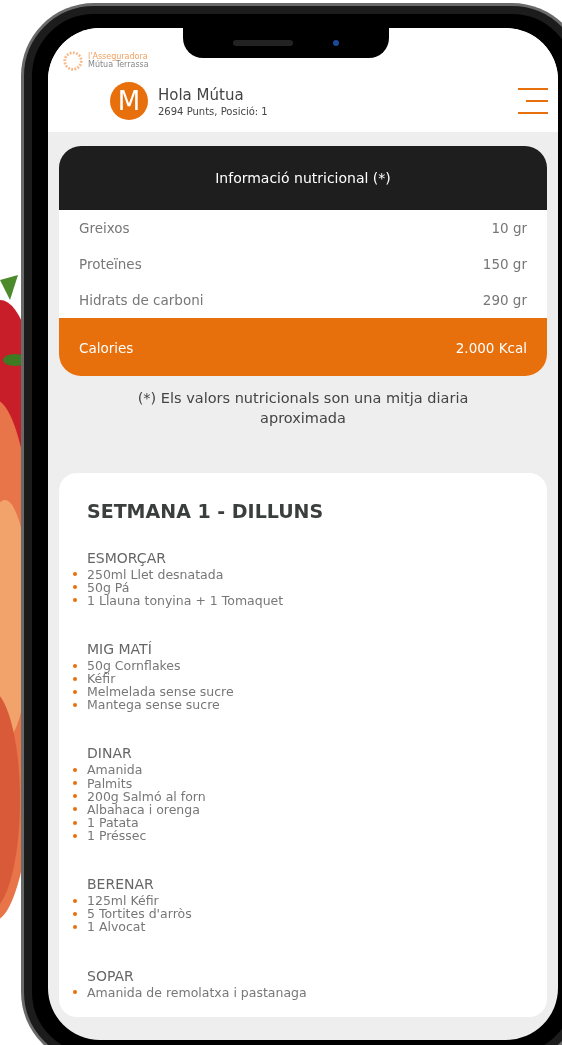 The image size is (562, 1045). What do you see at coordinates (141, 300) in the screenshot?
I see `nutrient-label: Hidrats de carboni` at bounding box center [141, 300].